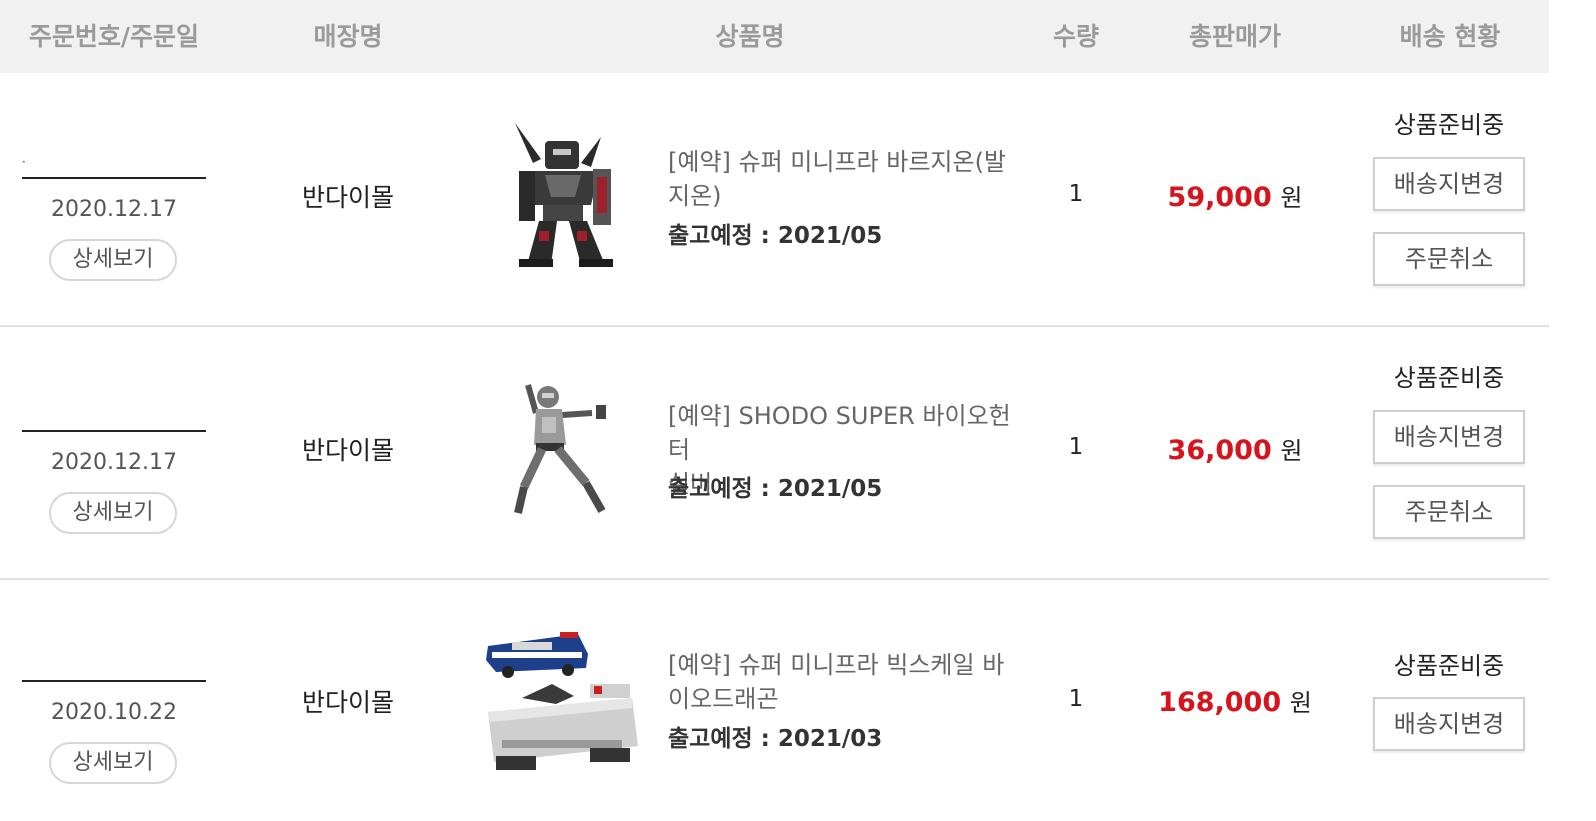 Image resolution: width=1596 pixels, height=821 pixels. What do you see at coordinates (24, 162) in the screenshot?
I see `order-number: ·` at bounding box center [24, 162].